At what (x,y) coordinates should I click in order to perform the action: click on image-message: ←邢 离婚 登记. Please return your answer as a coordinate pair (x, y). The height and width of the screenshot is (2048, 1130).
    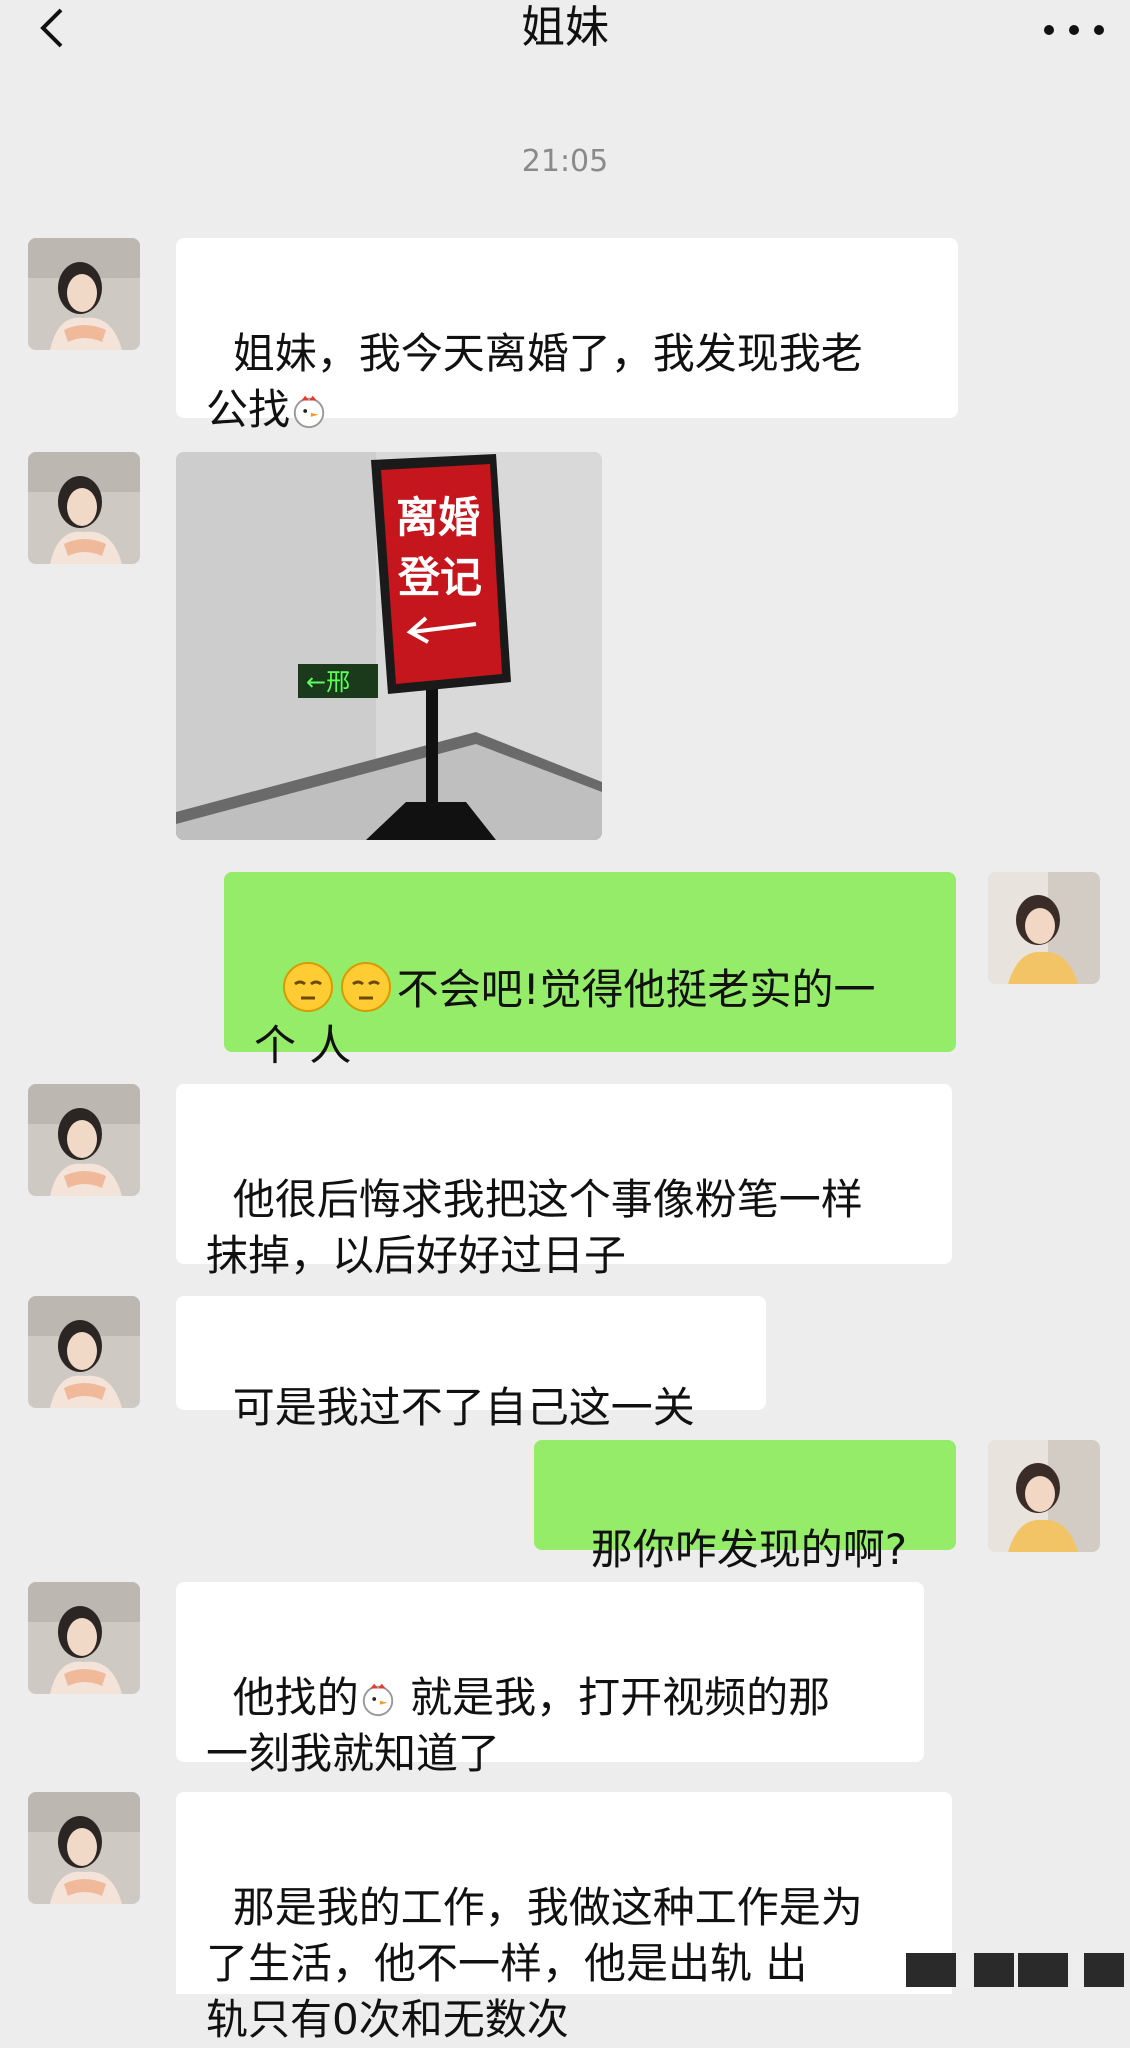
    Looking at the image, I should click on (389, 646).